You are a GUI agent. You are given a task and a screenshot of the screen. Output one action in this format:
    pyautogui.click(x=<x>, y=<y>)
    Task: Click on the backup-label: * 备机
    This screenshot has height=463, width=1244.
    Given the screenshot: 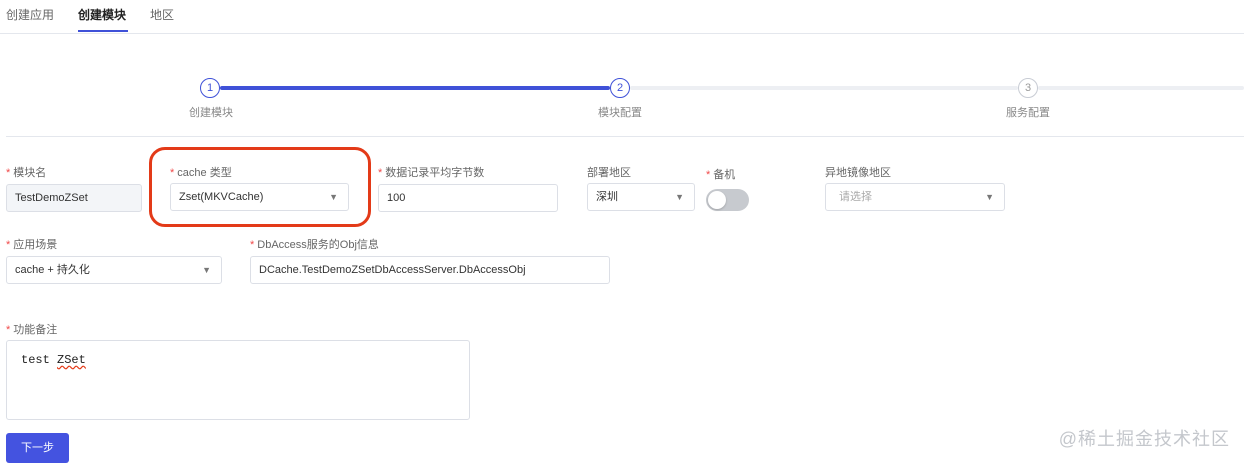 What is the action you would take?
    pyautogui.click(x=721, y=175)
    